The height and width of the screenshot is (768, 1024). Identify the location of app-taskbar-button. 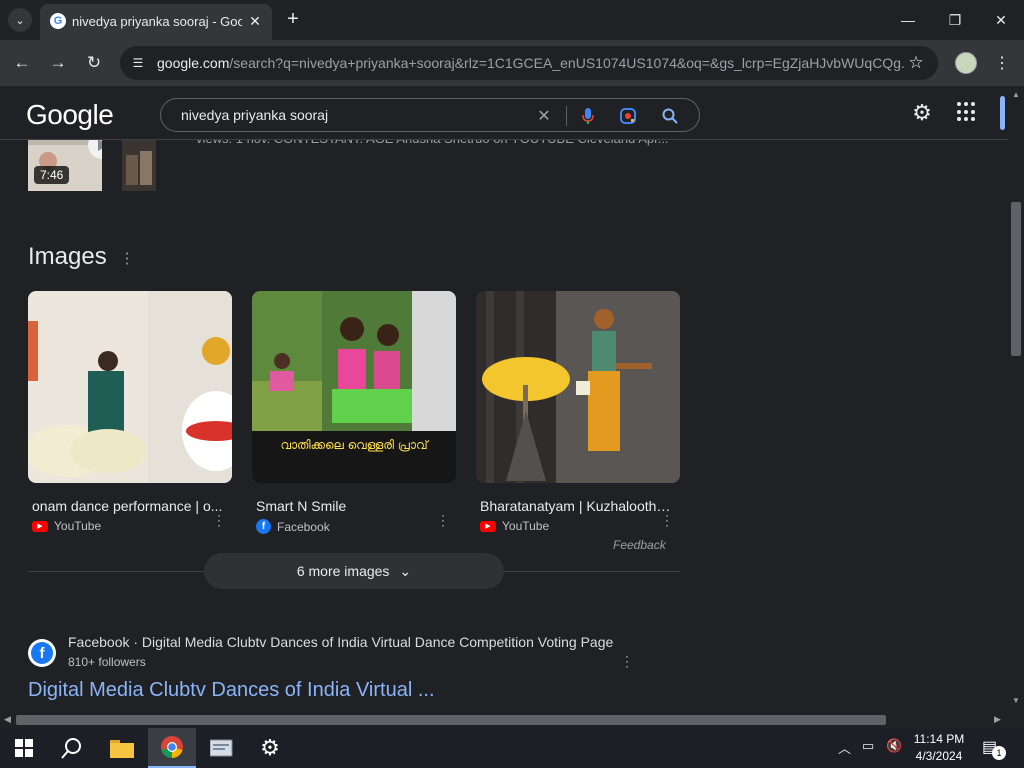
(222, 748).